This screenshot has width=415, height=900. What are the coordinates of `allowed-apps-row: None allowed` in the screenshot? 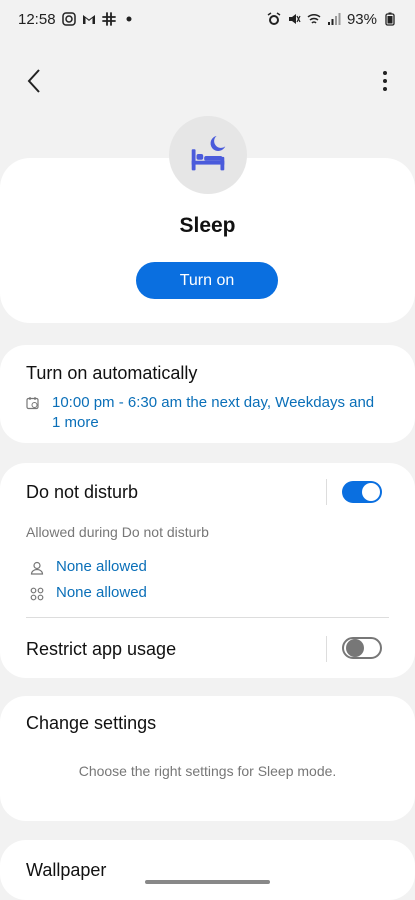 It's located at (88, 592).